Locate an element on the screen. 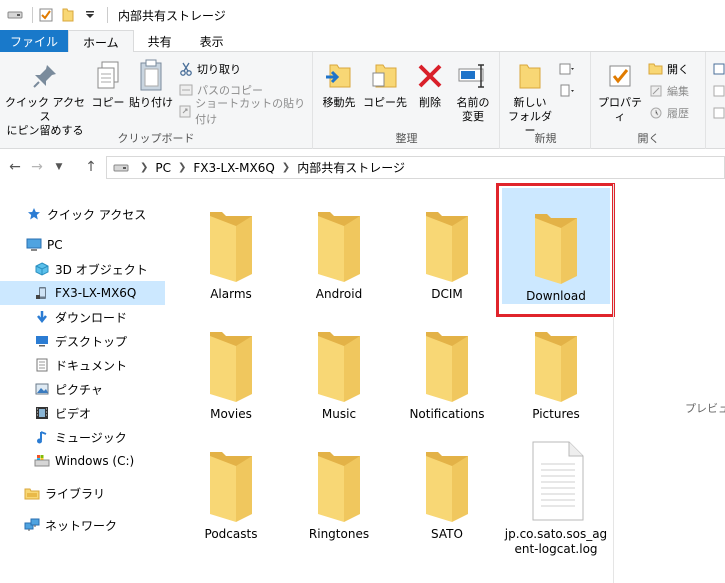 The width and height of the screenshot is (725, 583). film-icon is located at coordinates (42, 413).